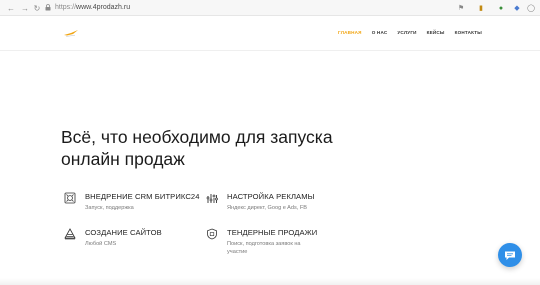 The height and width of the screenshot is (285, 540). What do you see at coordinates (267, 208) in the screenshot?
I see `service-desc: Яндекс директ, Goog e Ads, FB` at bounding box center [267, 208].